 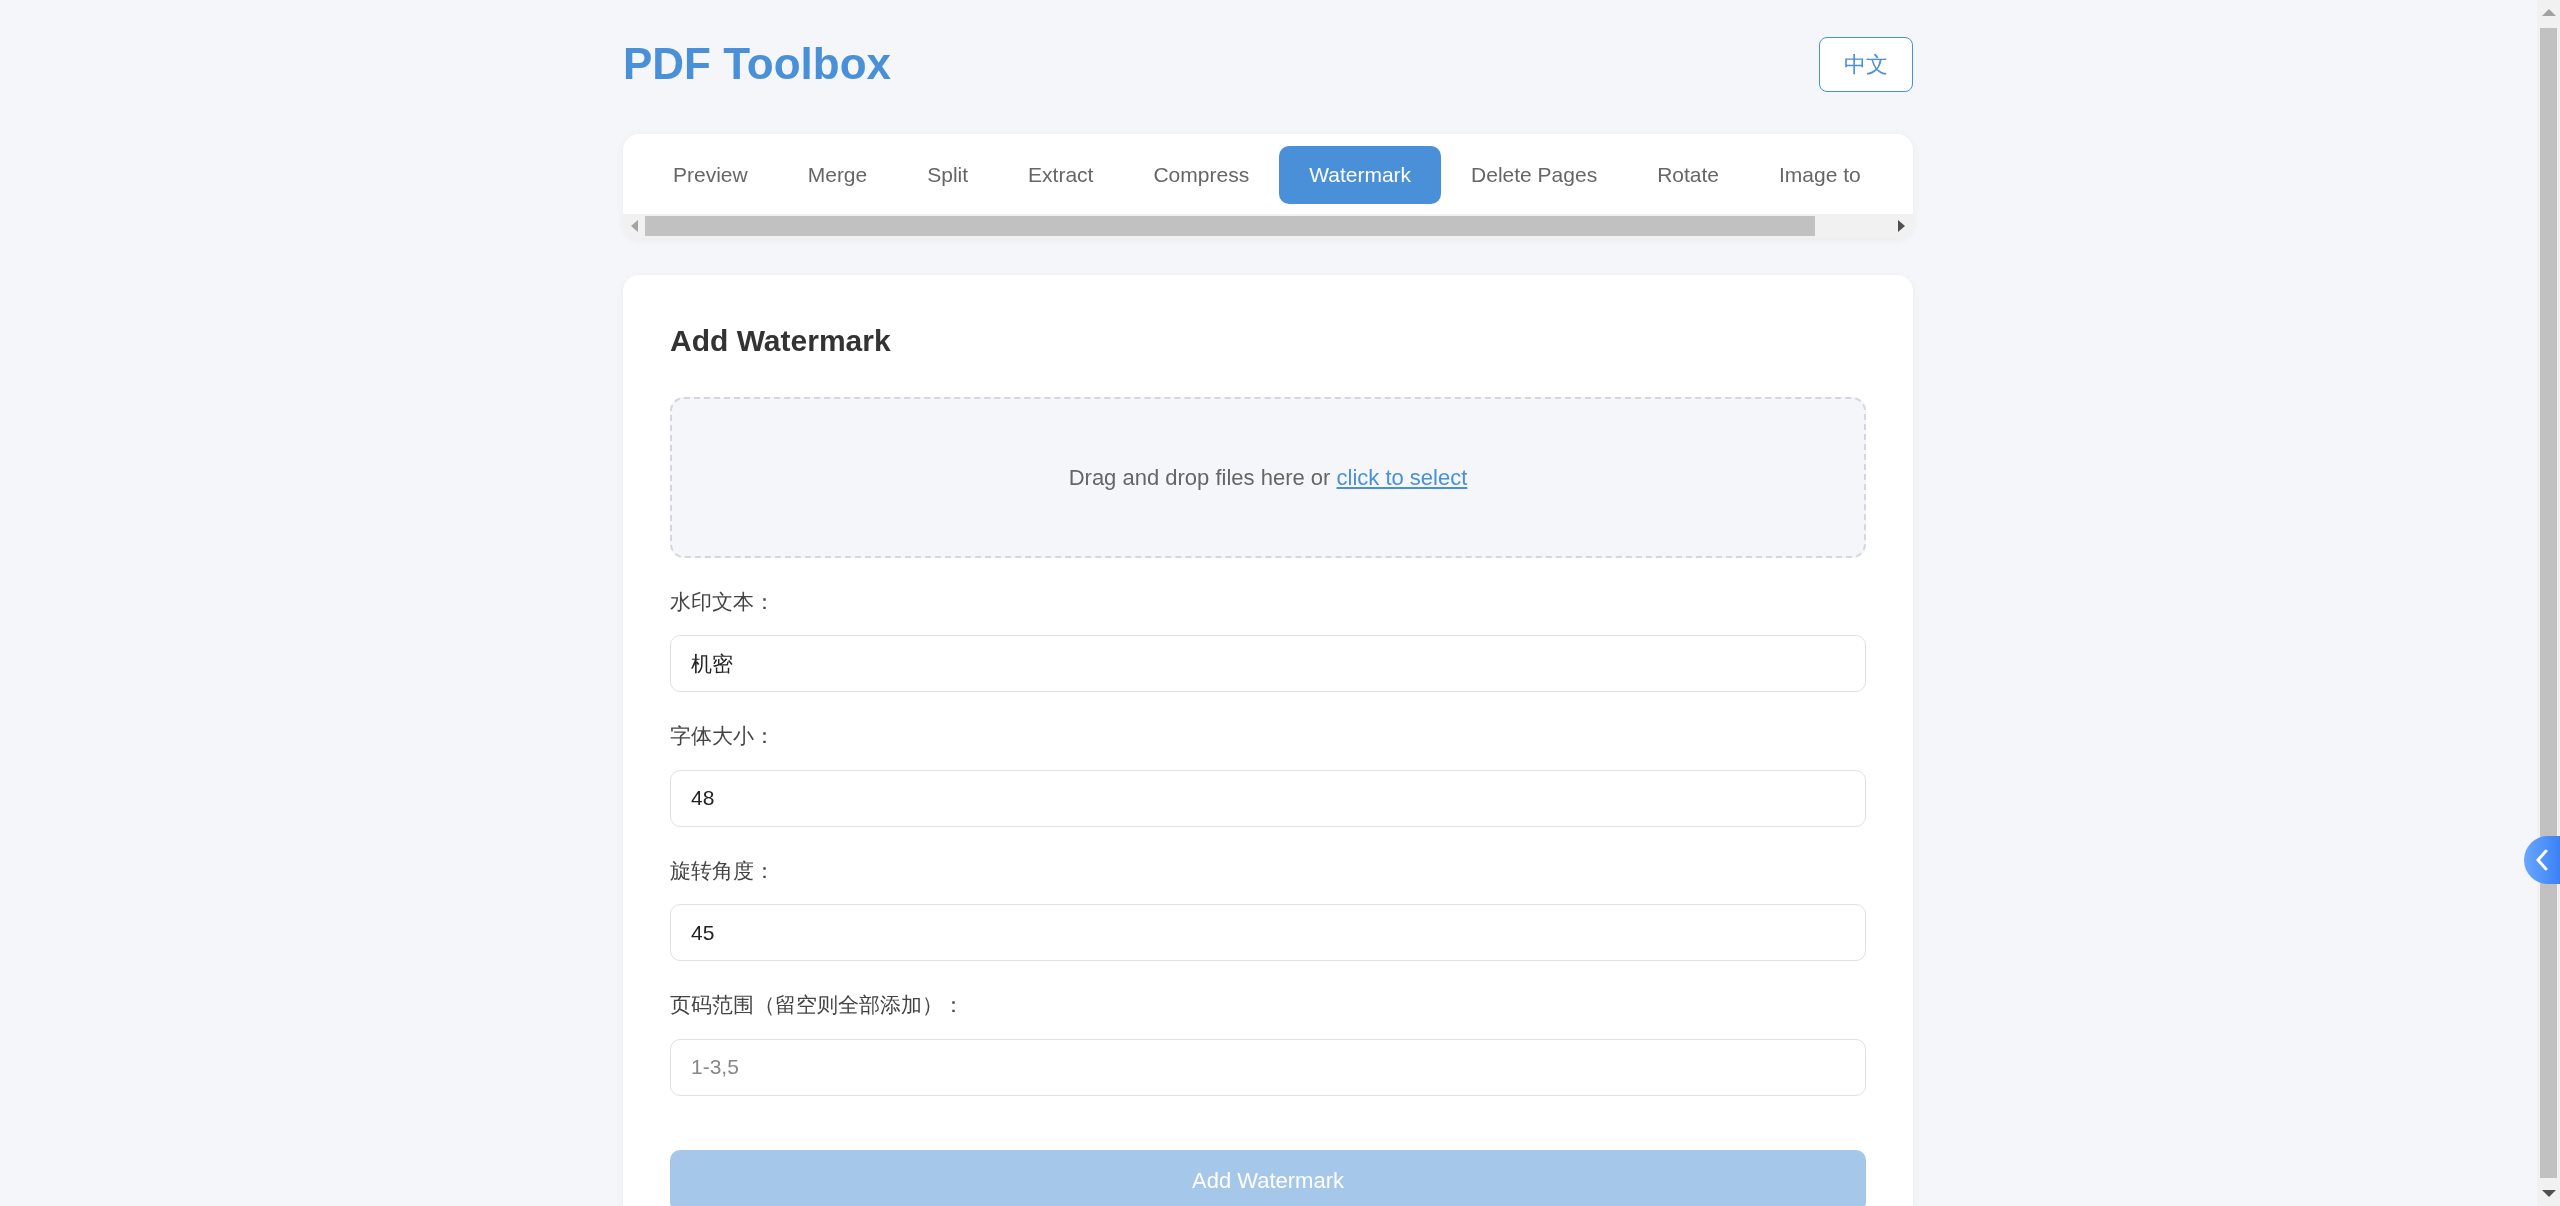 I want to click on input-field: 机密, so click(x=1268, y=663).